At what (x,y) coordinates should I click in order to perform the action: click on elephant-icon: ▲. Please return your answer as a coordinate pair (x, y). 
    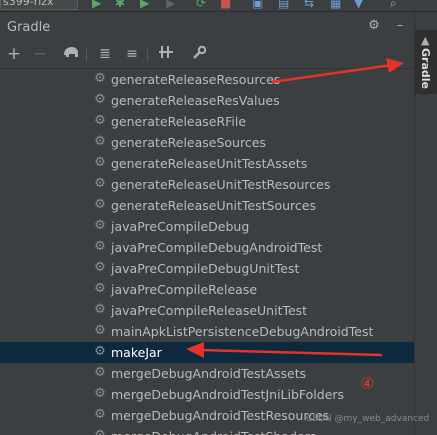
    Looking at the image, I should click on (425, 40).